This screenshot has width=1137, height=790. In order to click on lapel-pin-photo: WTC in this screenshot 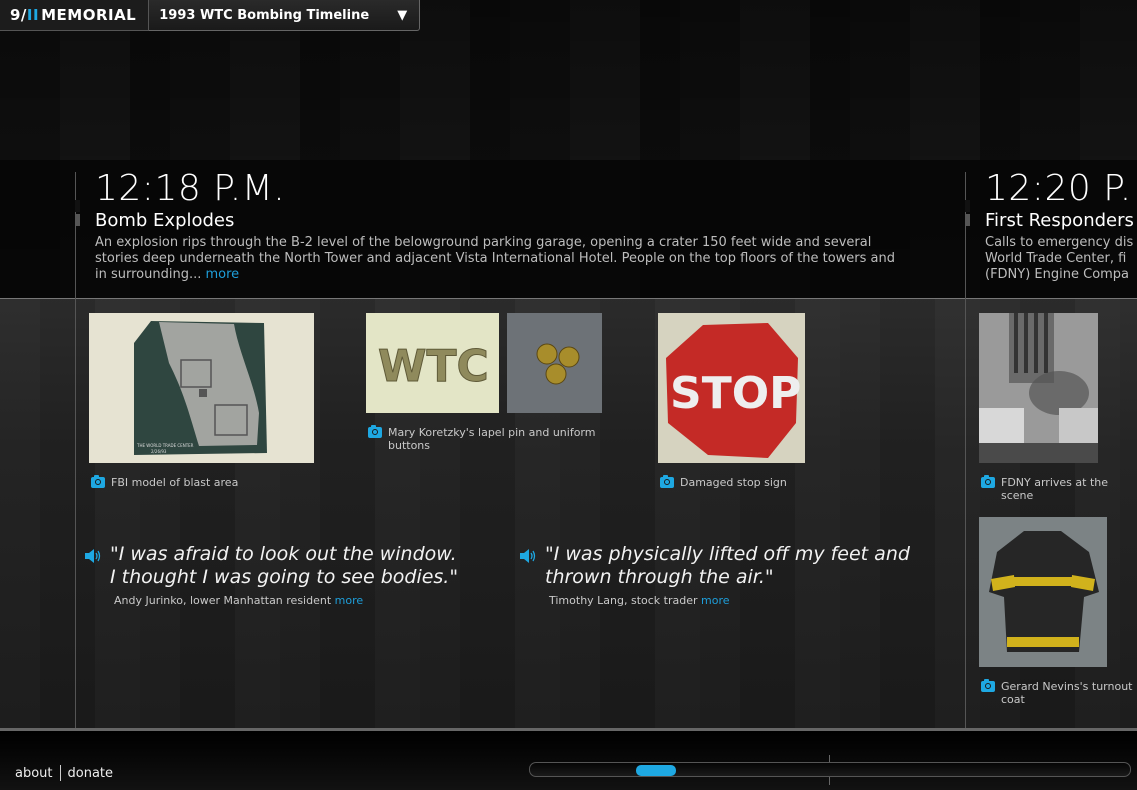, I will do `click(432, 363)`.